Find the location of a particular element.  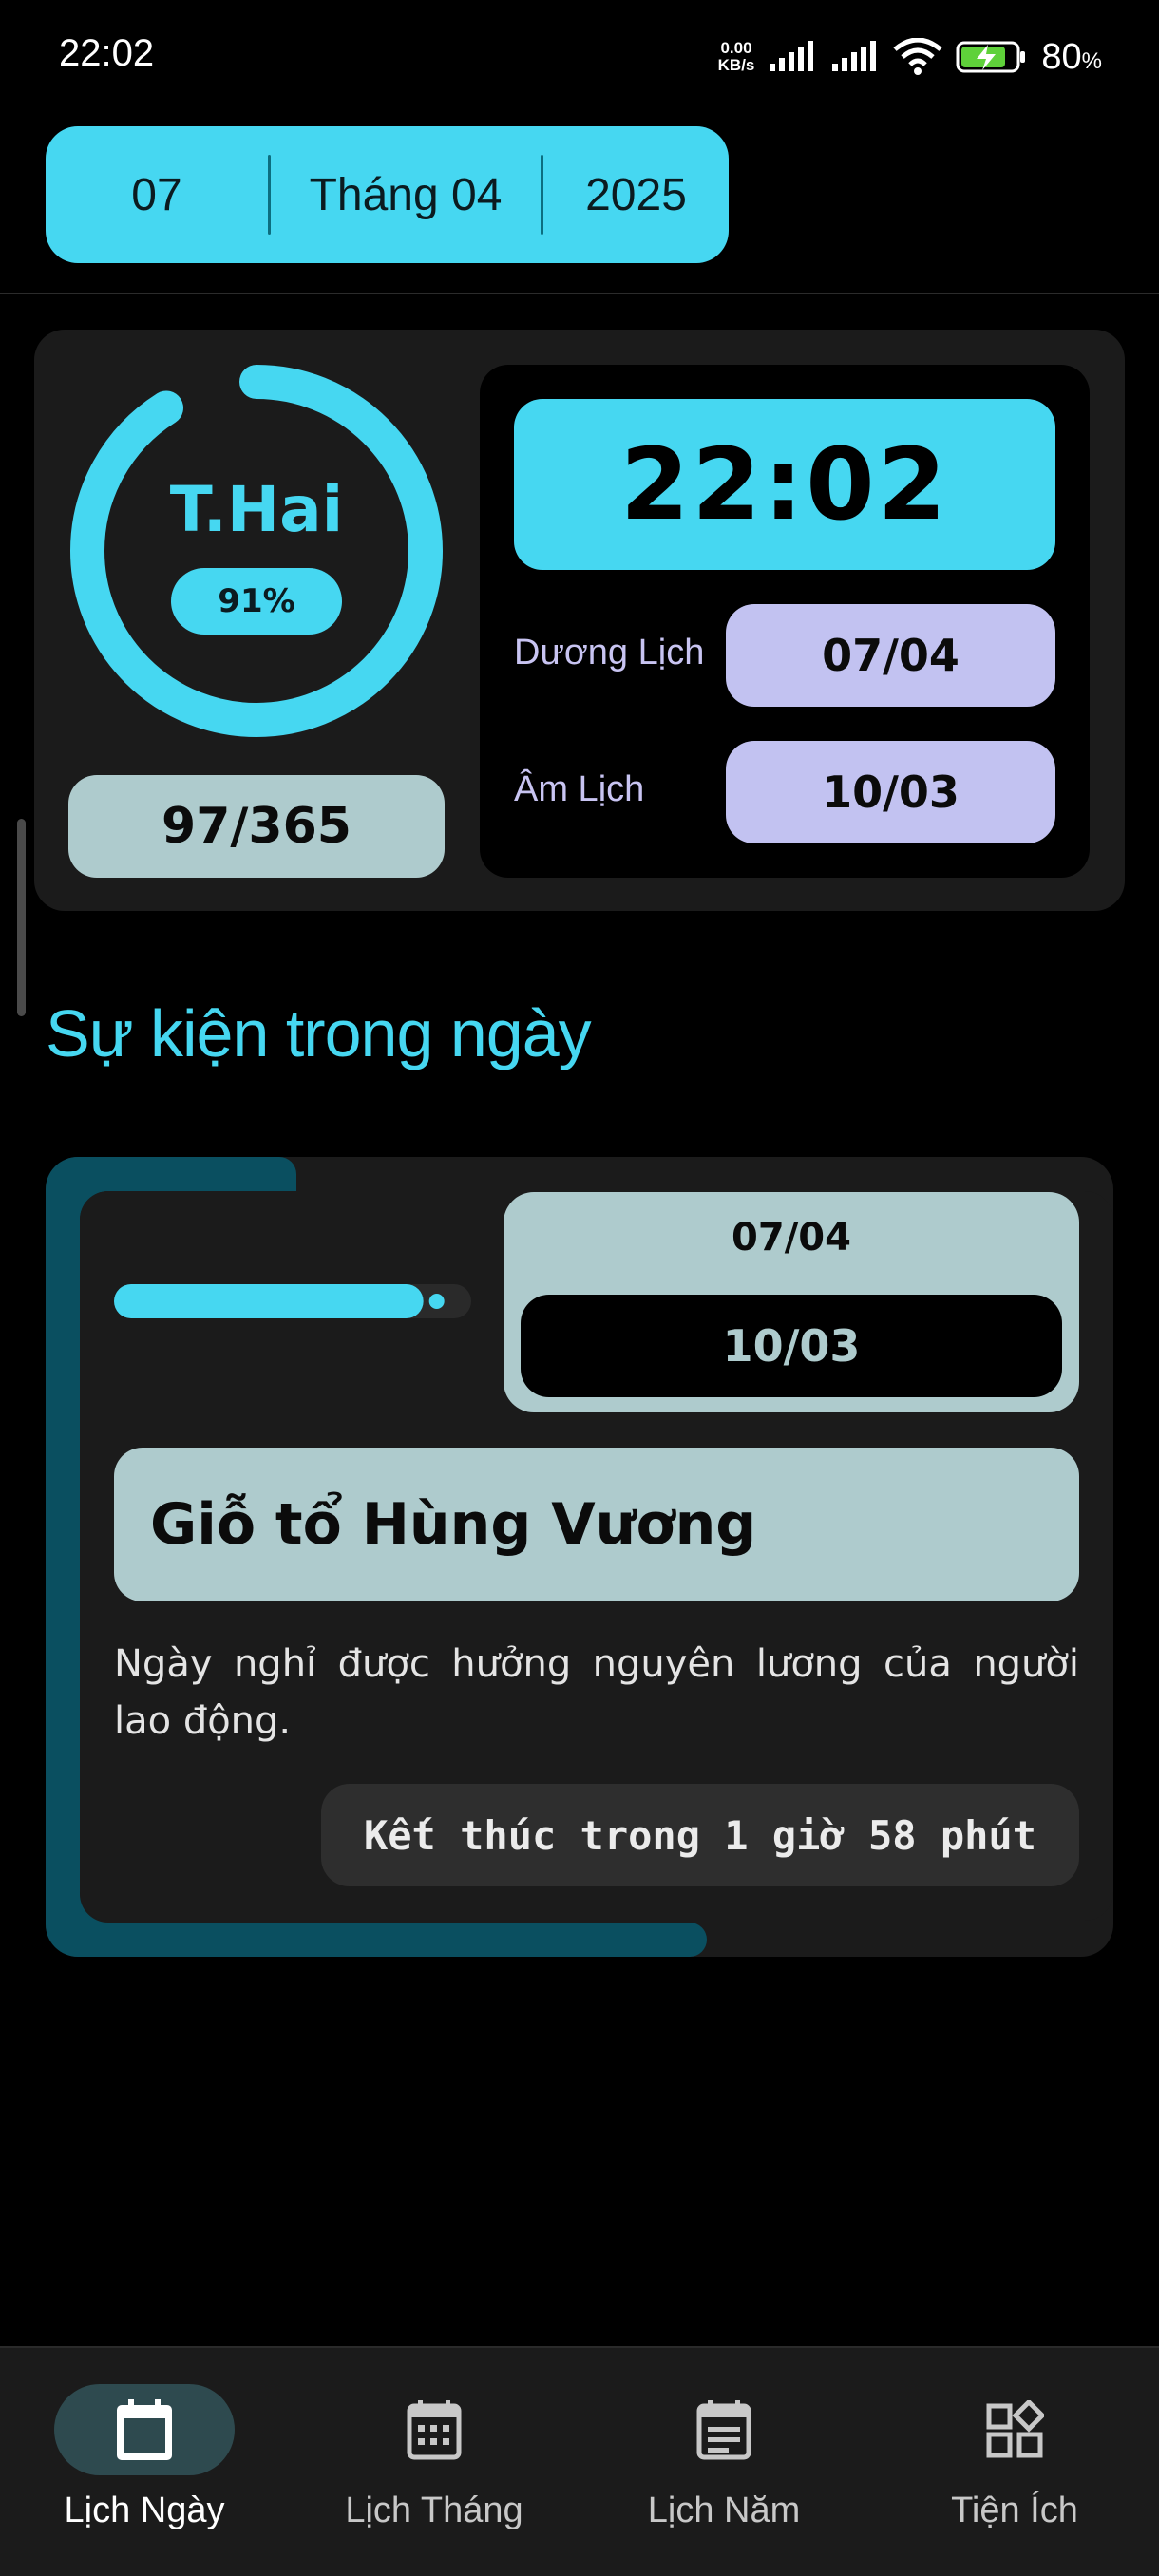

day-percent-badge: 91% is located at coordinates (256, 601).